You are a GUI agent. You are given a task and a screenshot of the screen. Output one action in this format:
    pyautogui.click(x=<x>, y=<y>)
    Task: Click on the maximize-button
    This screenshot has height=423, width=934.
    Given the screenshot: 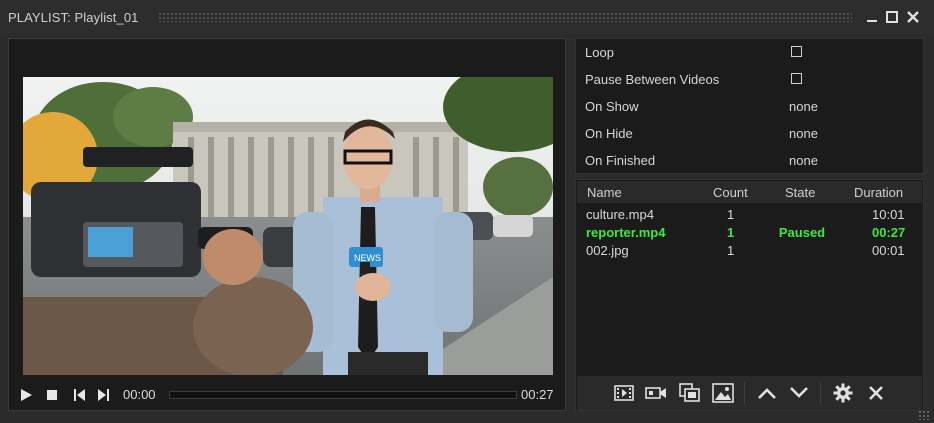 What is the action you would take?
    pyautogui.click(x=892, y=17)
    